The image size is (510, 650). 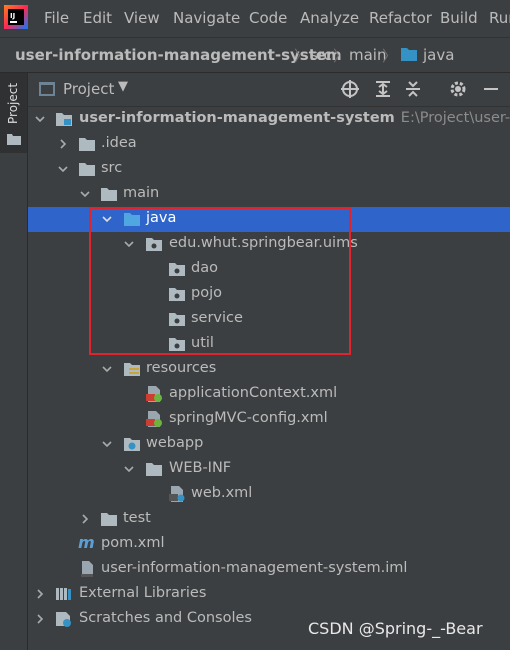 What do you see at coordinates (112, 168) in the screenshot?
I see `tree-node-label: src` at bounding box center [112, 168].